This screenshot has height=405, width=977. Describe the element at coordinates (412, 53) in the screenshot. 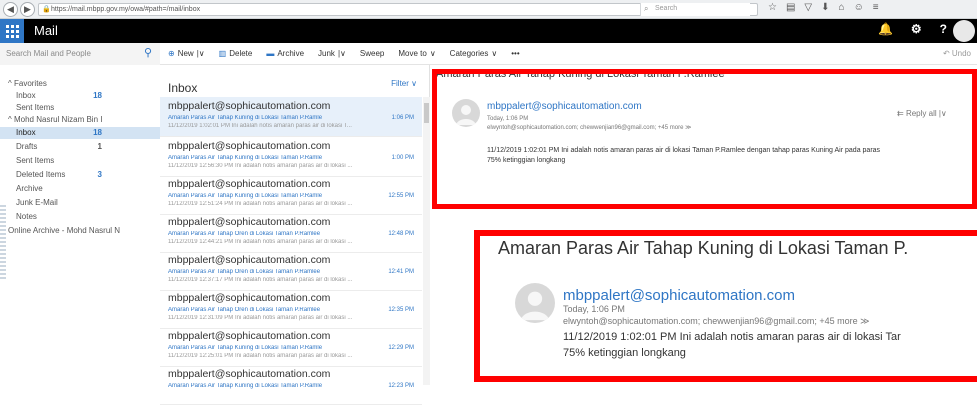

I see `move-to-label: Move to` at that location.